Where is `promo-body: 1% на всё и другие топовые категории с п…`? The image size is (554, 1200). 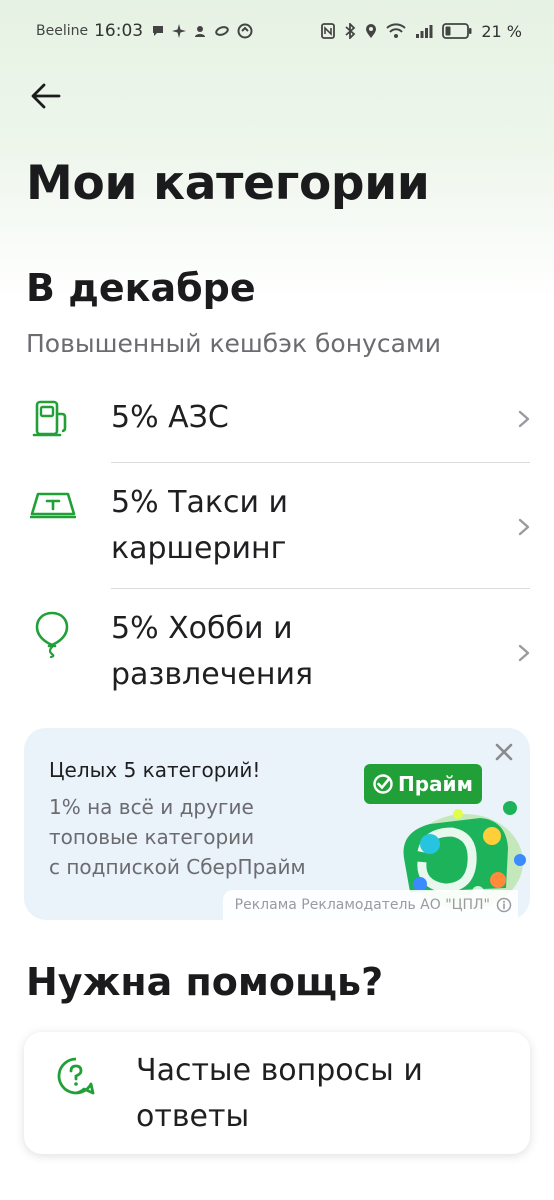
promo-body: 1% на всё и другие топовые категории с п… is located at coordinates (177, 837).